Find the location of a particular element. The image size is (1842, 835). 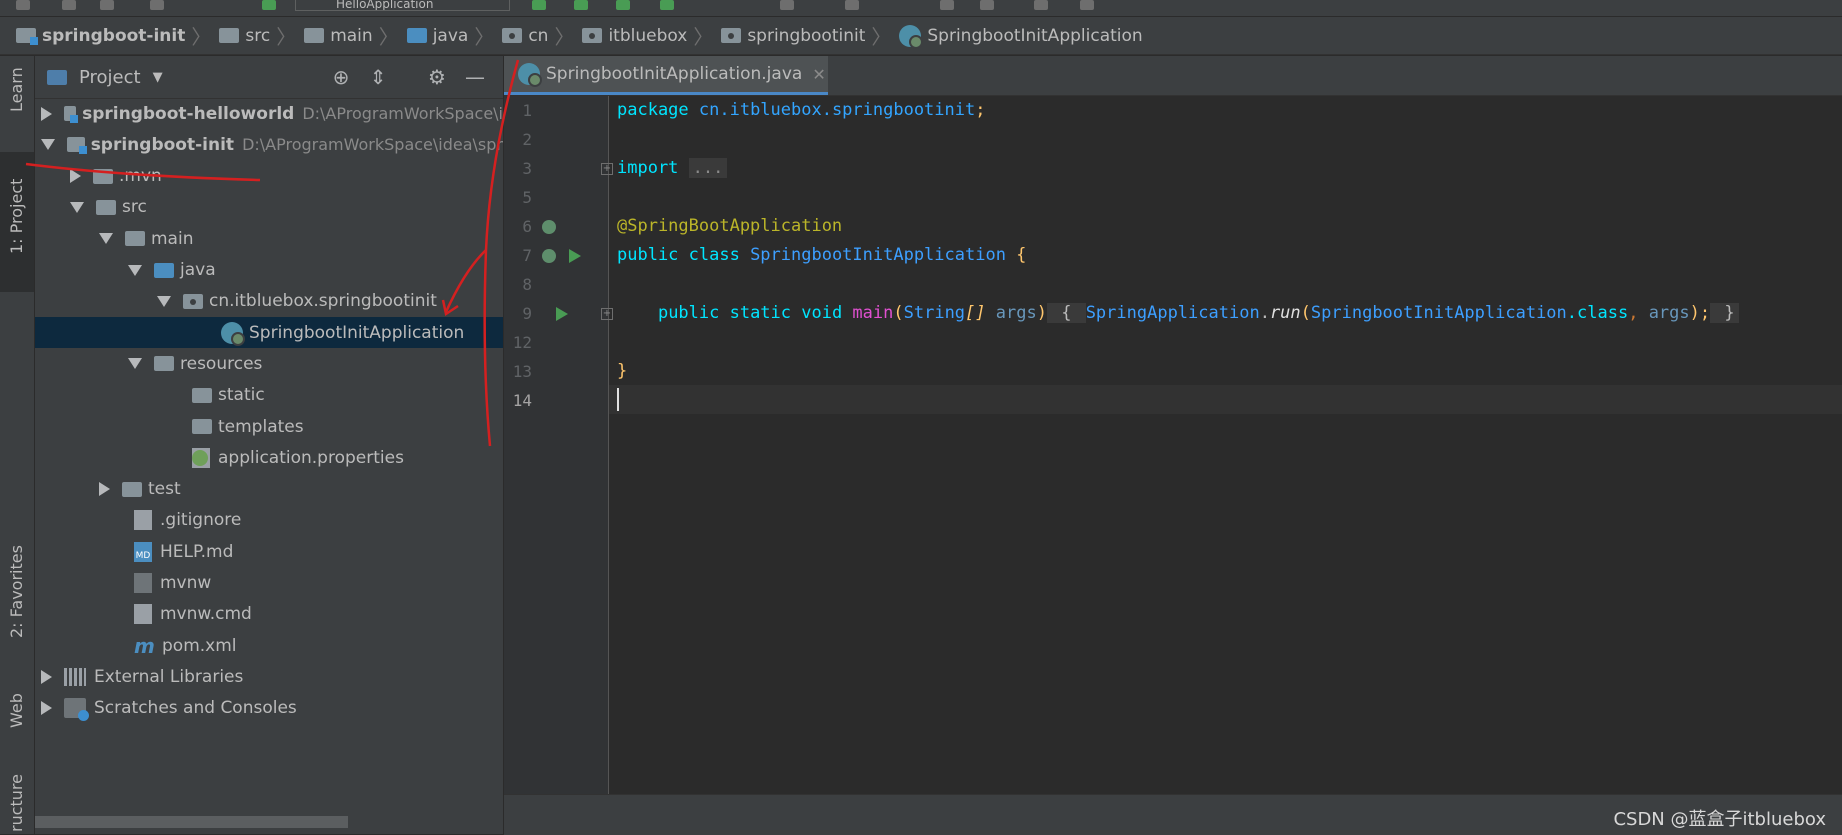

gear-icon: ⚙ is located at coordinates (437, 77).